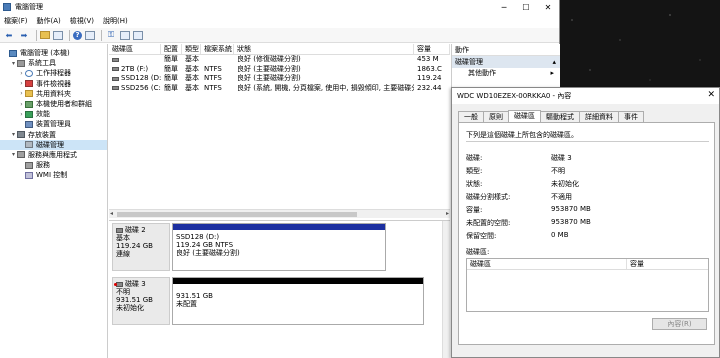 This screenshot has height=358, width=720. Describe the element at coordinates (53, 144) in the screenshot. I see `tree-item: 磁碟管理` at that location.